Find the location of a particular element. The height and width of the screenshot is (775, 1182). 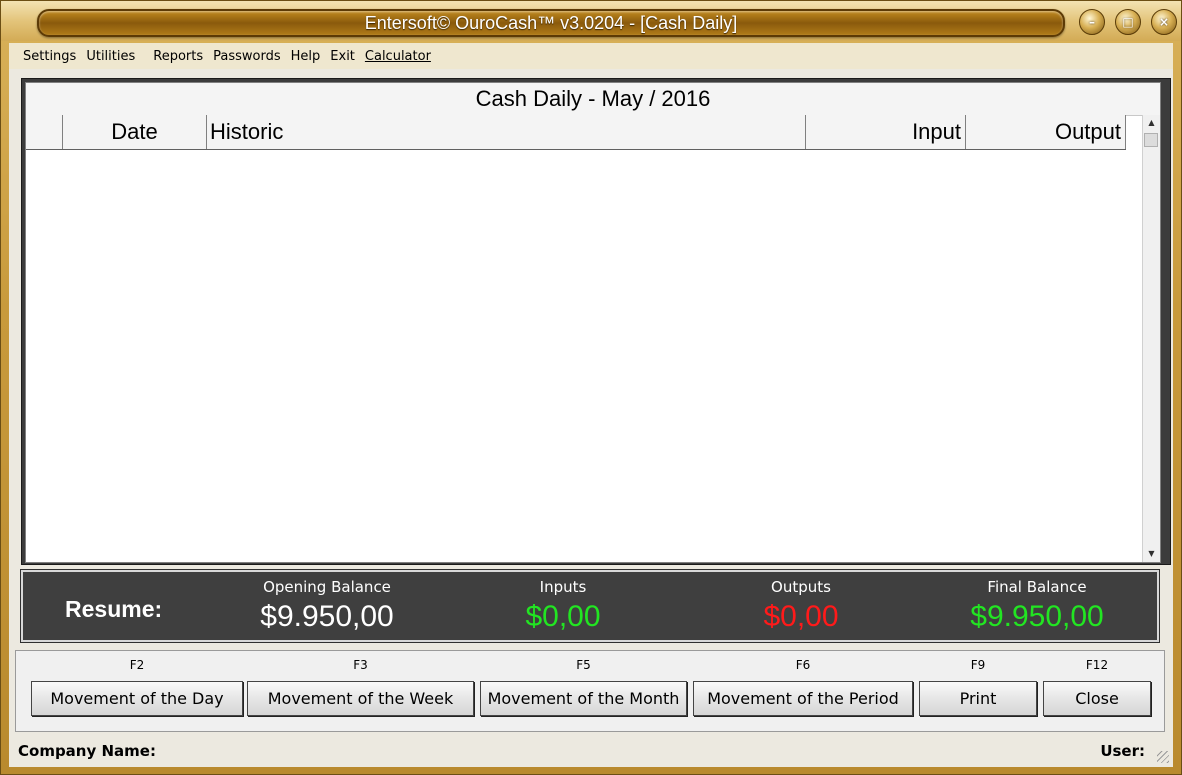

column-header-input: Input is located at coordinates (886, 132).